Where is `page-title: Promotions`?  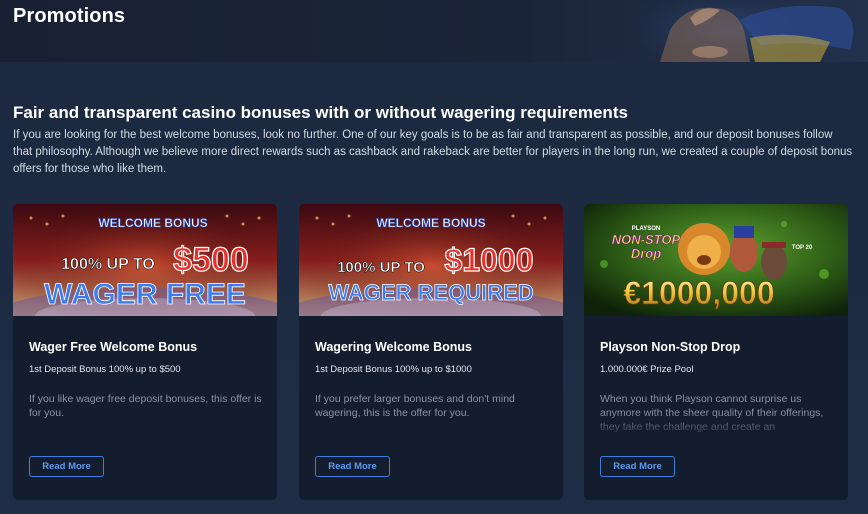 page-title: Promotions is located at coordinates (69, 16).